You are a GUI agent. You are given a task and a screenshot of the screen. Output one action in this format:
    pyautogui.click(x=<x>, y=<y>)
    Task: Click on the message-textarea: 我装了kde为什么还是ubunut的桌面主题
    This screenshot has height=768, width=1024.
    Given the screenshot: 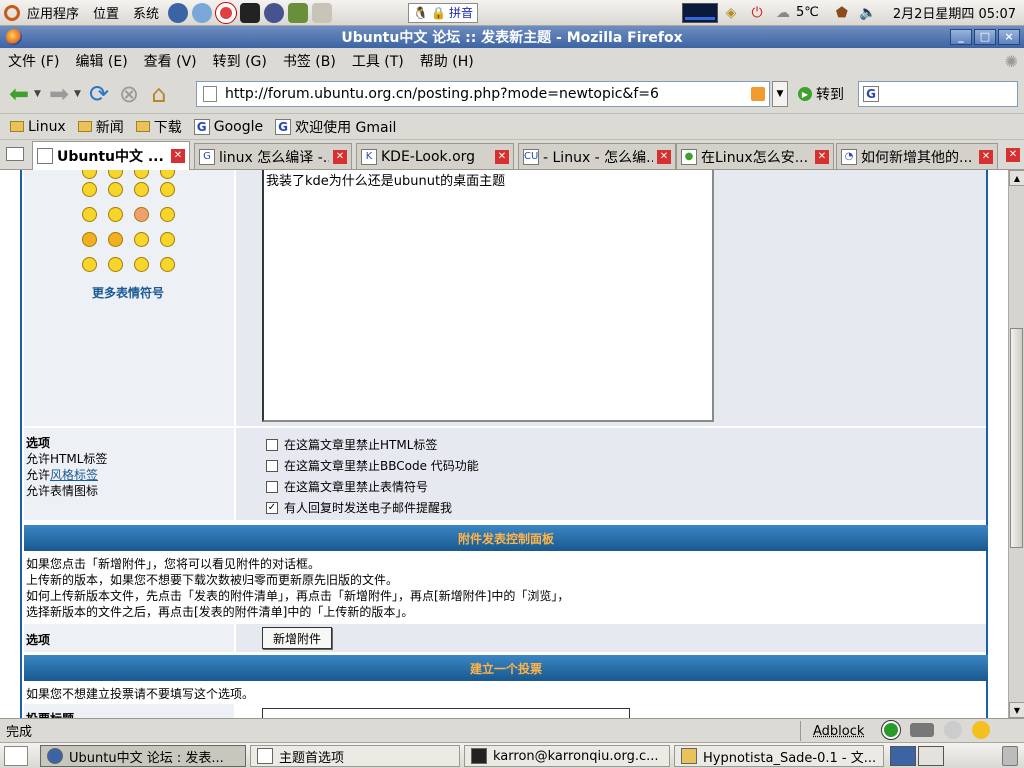 What is the action you would take?
    pyautogui.click(x=488, y=296)
    